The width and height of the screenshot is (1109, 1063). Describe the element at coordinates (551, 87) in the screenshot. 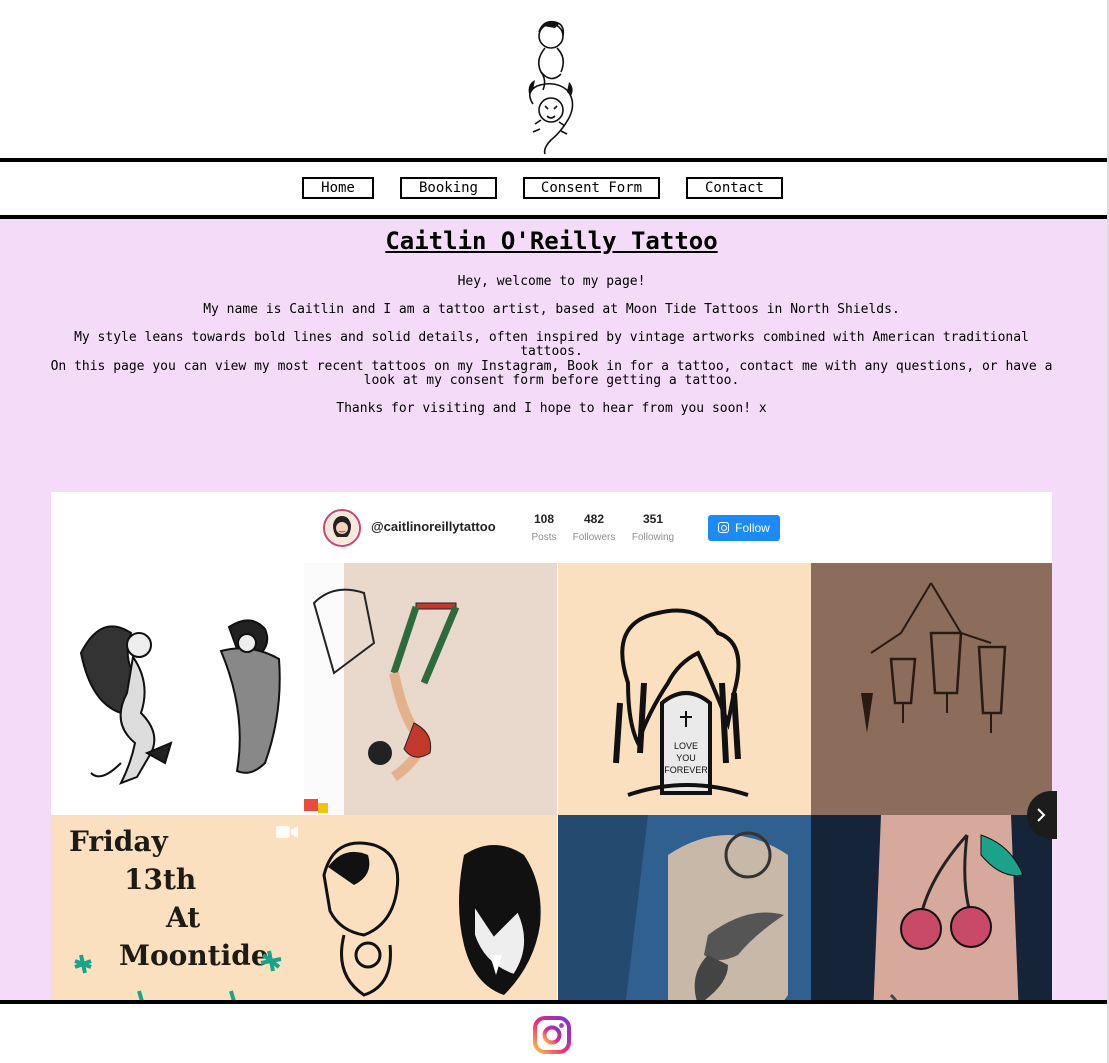

I see `tiger-pinup-logo` at that location.